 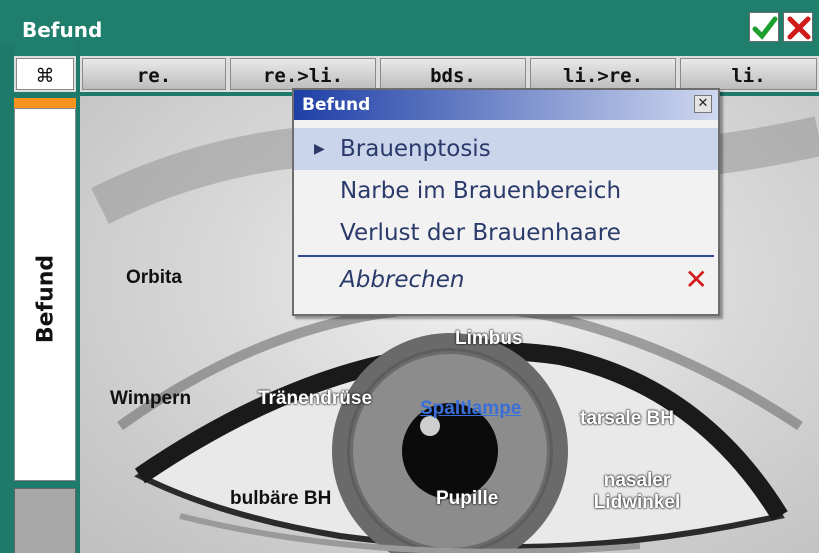 I want to click on menu-cancel-label: Abbrechen, so click(x=402, y=280).